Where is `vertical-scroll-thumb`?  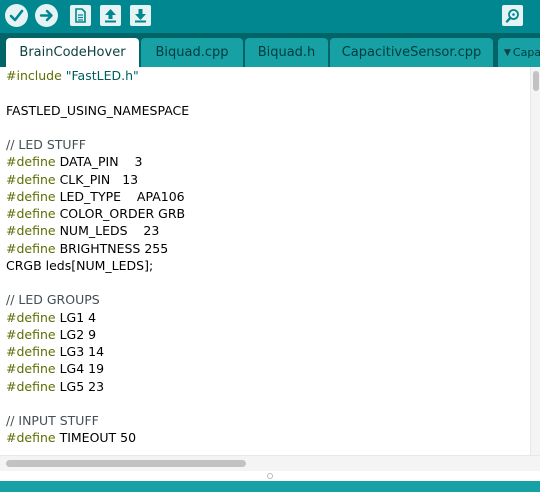 vertical-scroll-thumb is located at coordinates (536, 81).